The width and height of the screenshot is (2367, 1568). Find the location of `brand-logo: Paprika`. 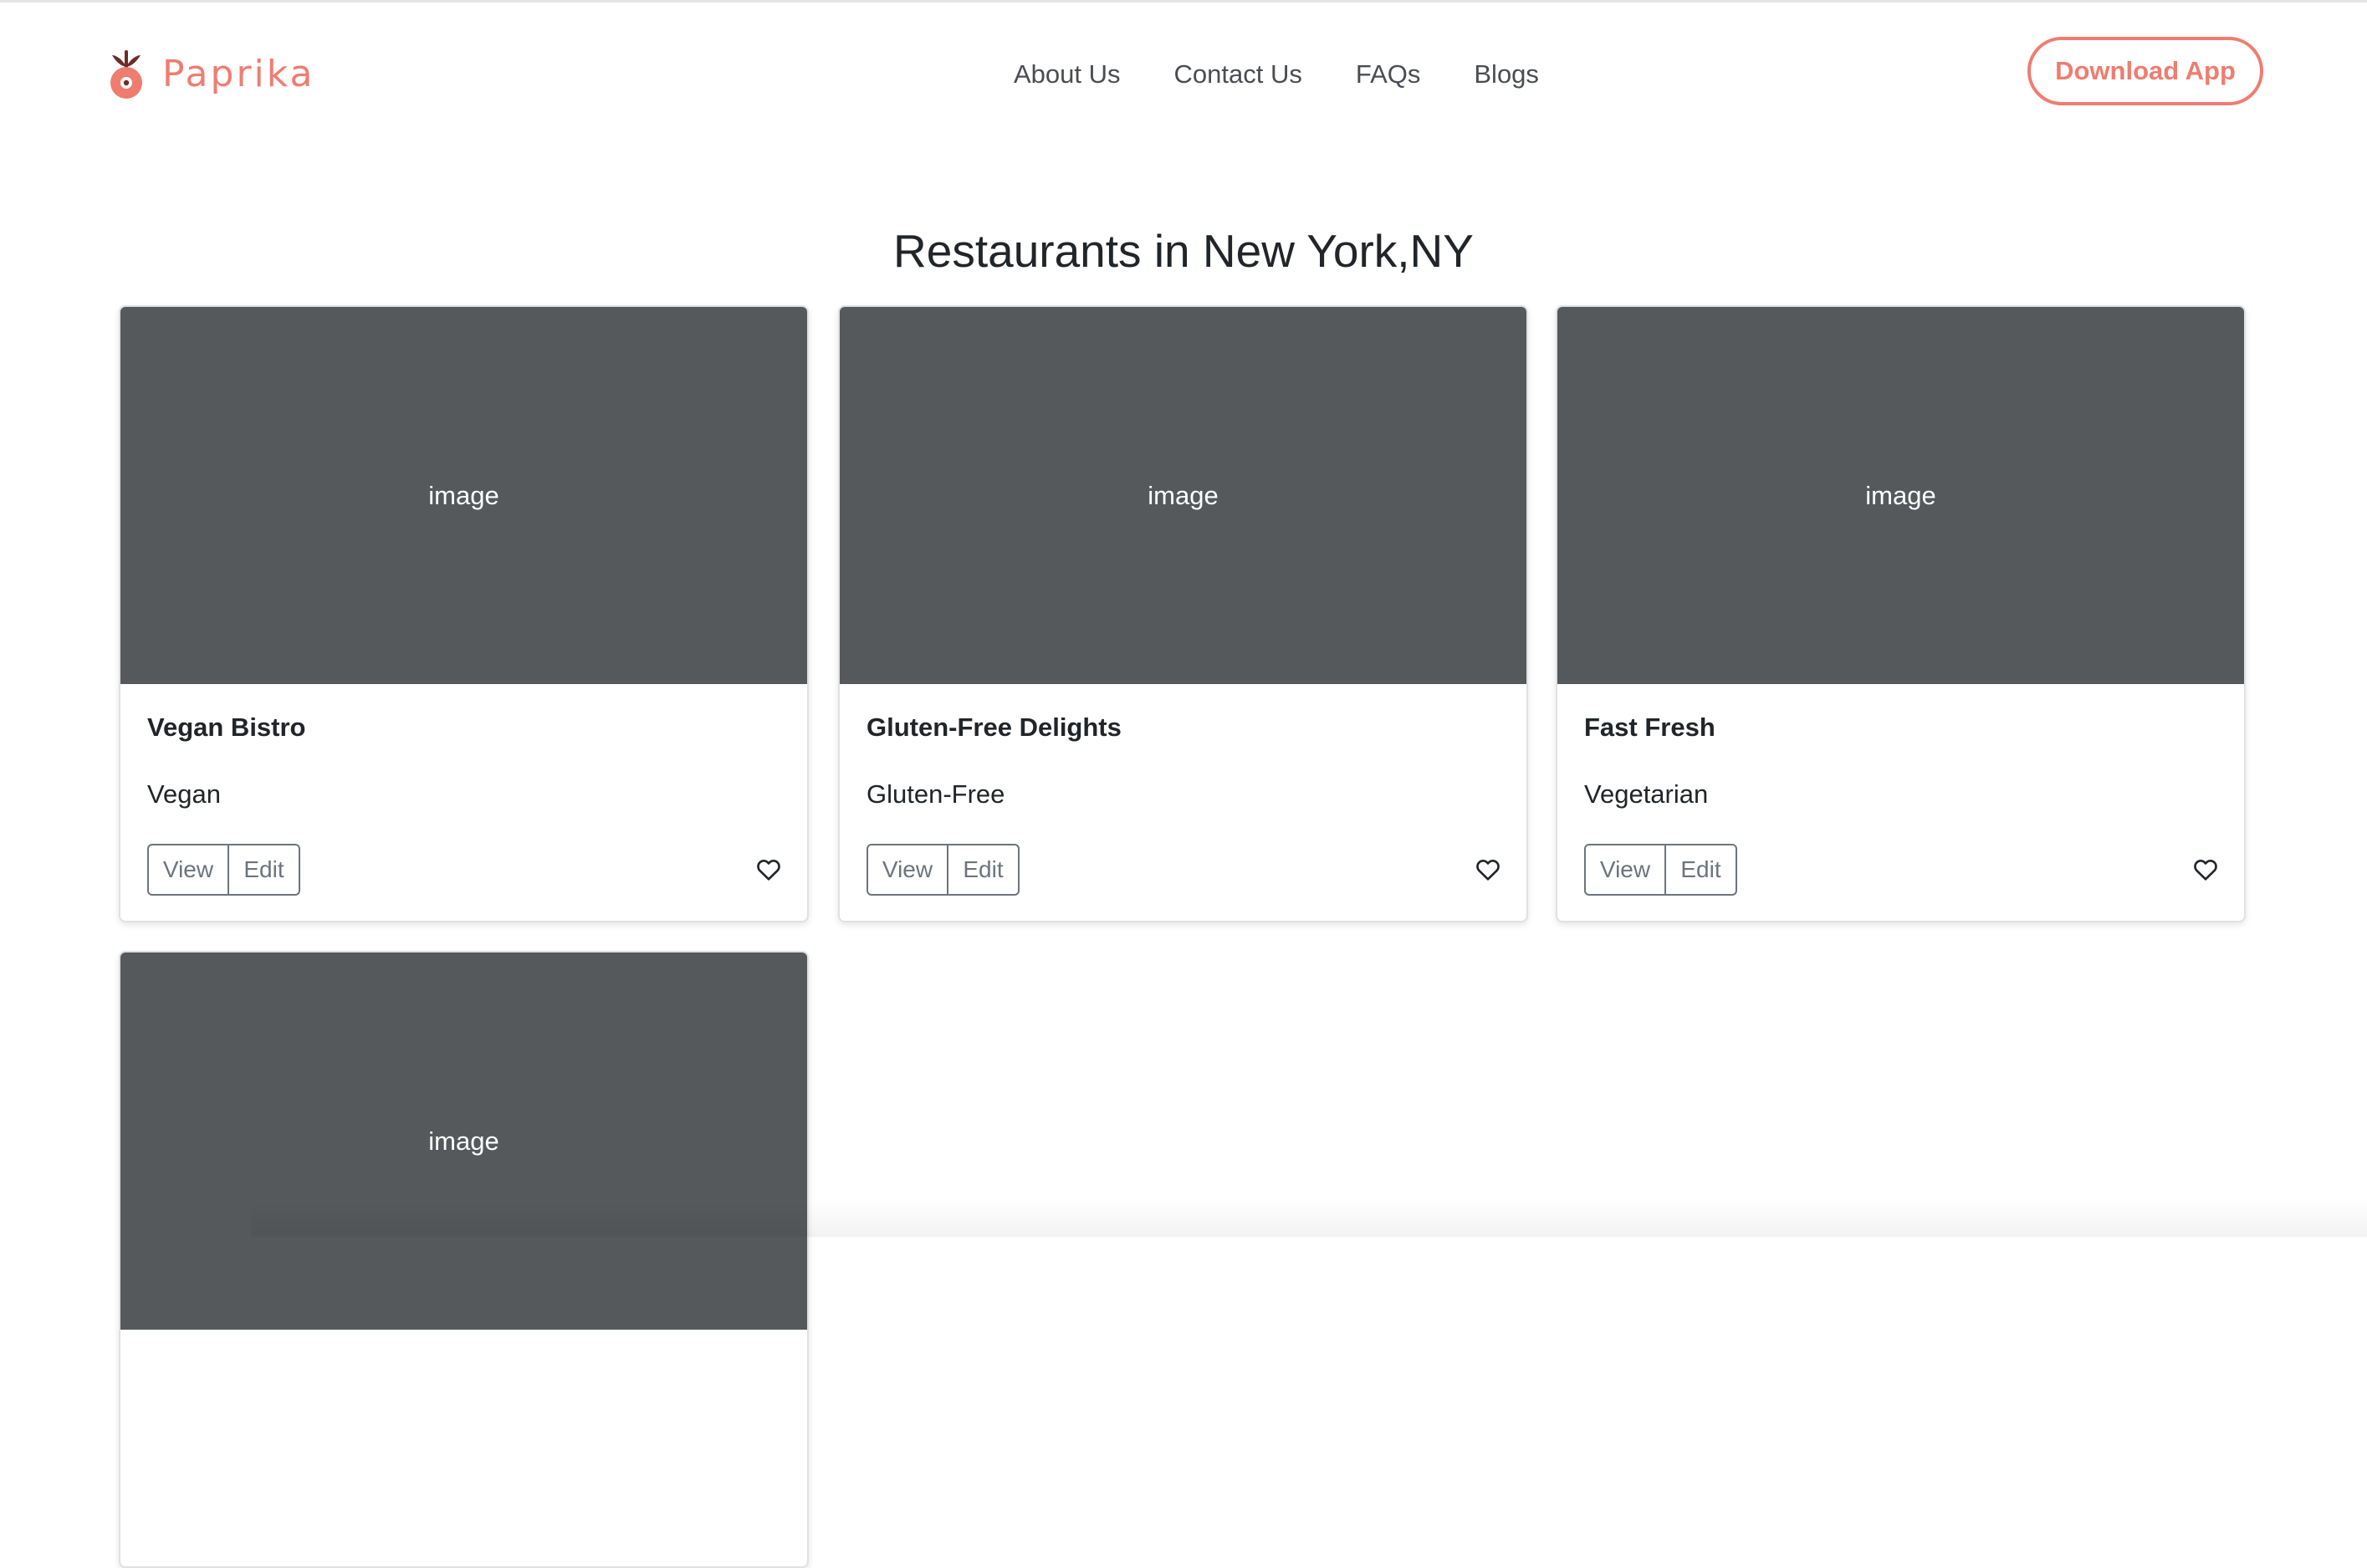

brand-logo: Paprika is located at coordinates (210, 73).